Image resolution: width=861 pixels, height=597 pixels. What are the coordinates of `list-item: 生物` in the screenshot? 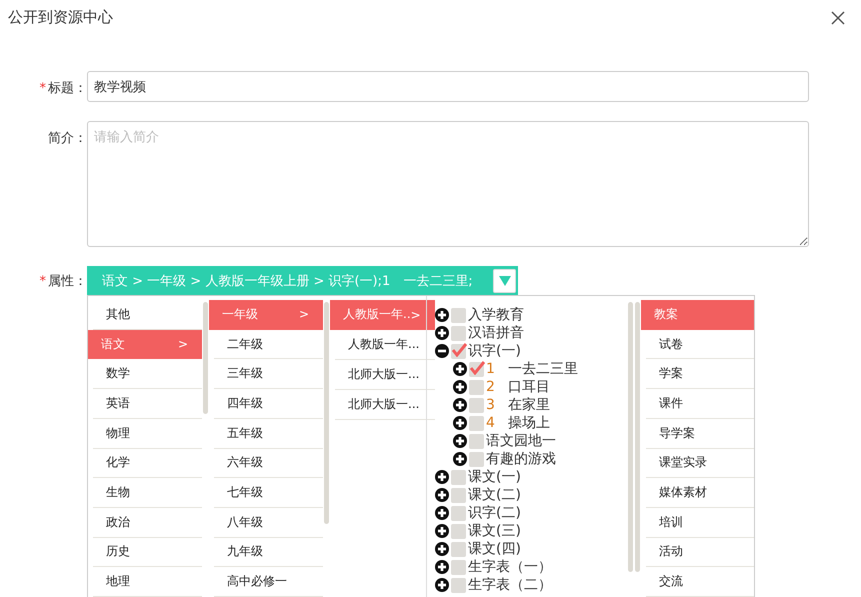 It's located at (147, 493).